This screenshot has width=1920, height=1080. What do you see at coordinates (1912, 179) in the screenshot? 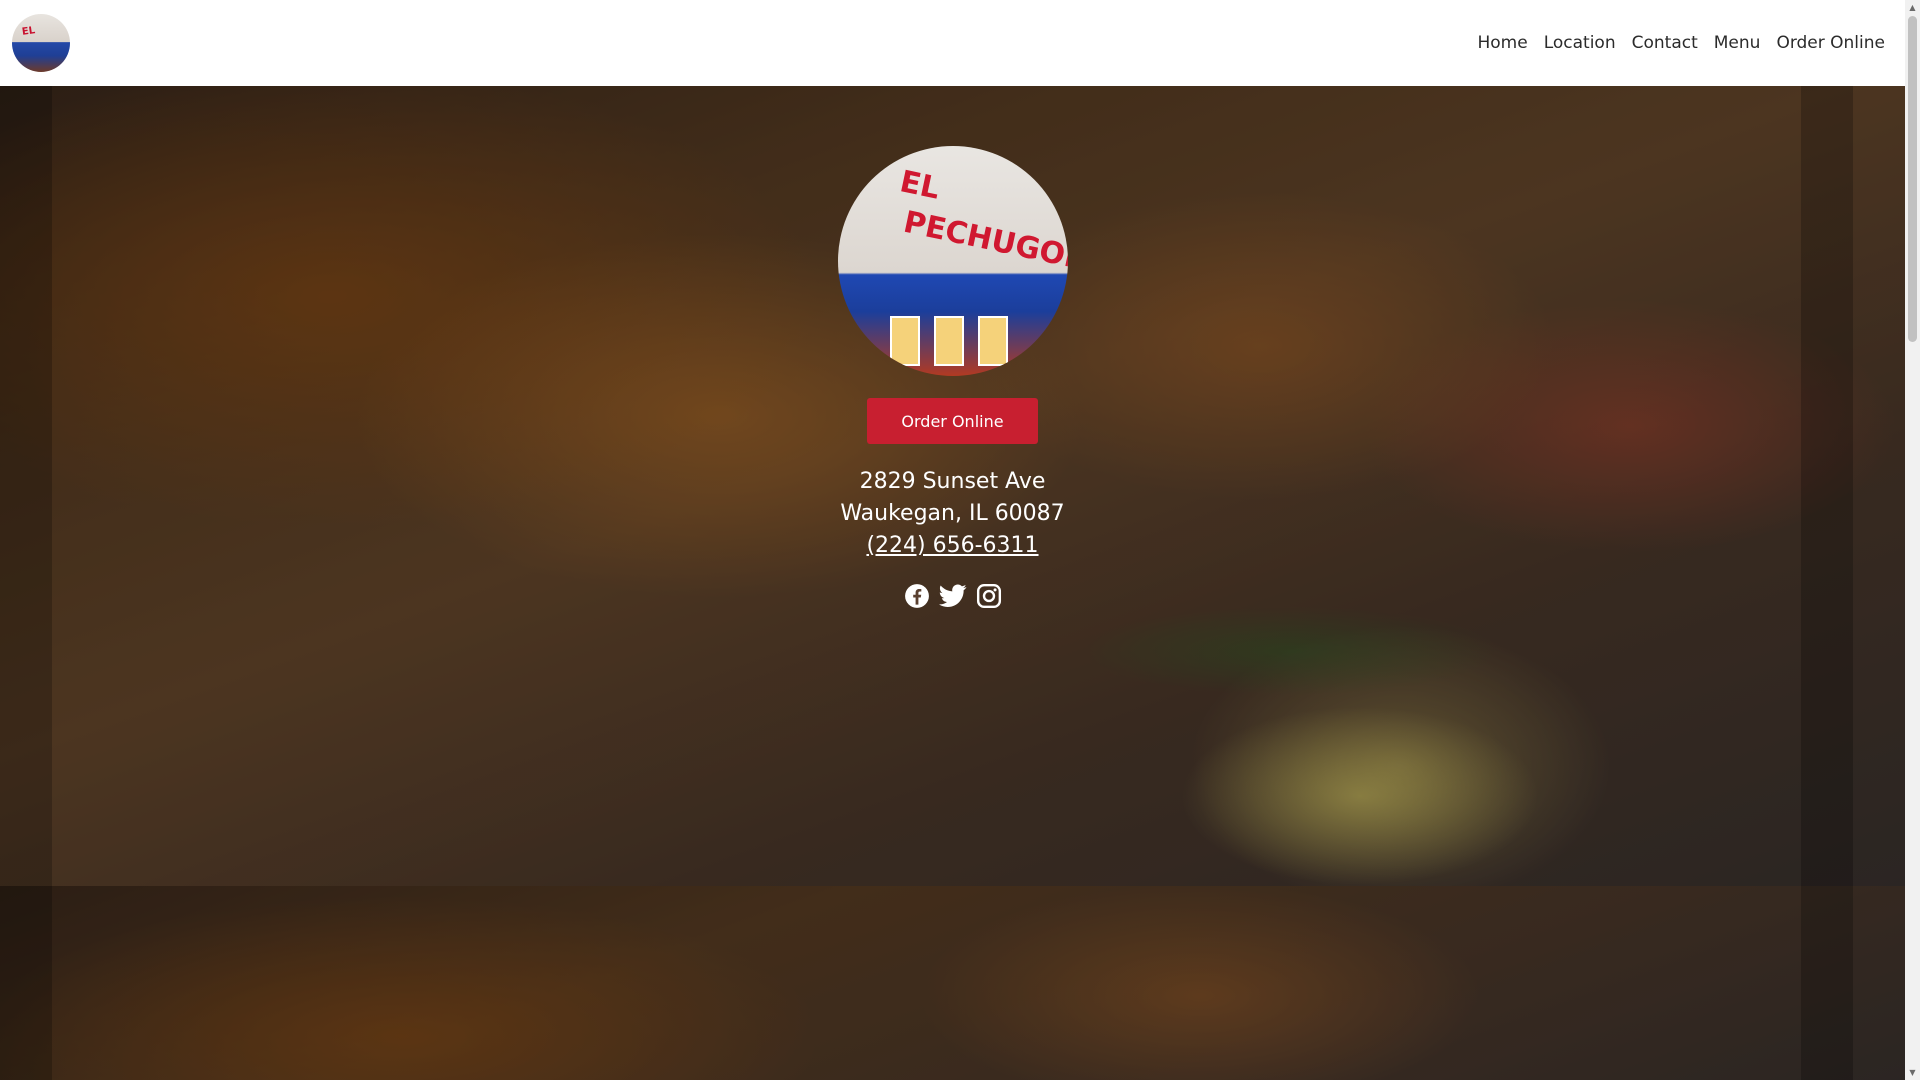
I see `scrollbar-thumb` at bounding box center [1912, 179].